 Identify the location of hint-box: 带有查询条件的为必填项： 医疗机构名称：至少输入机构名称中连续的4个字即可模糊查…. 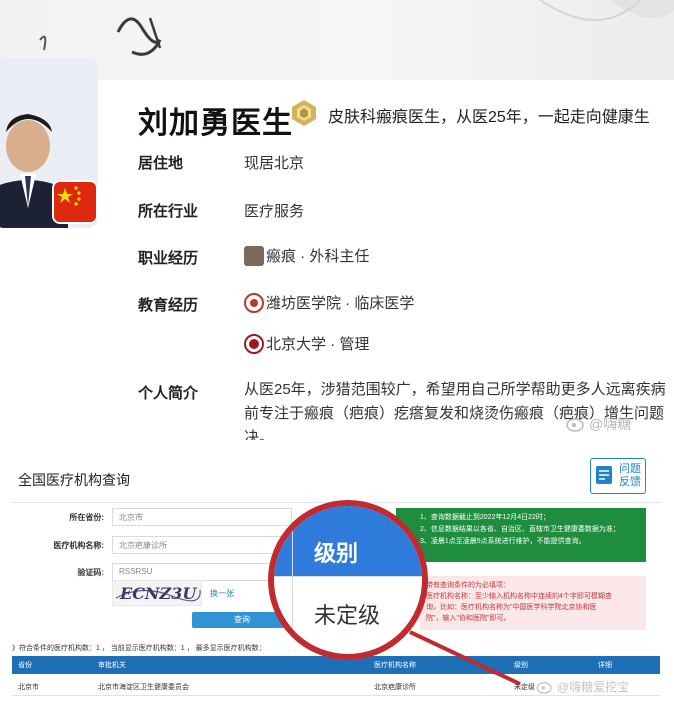
(533, 603).